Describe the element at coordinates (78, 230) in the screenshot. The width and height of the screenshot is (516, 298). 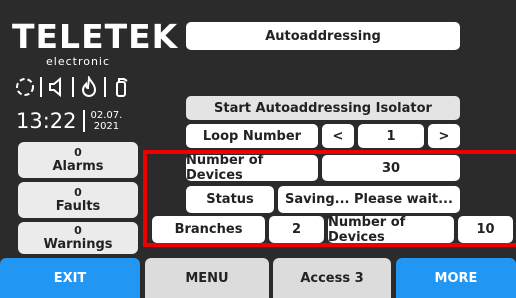
I see `warnings-count: 0` at that location.